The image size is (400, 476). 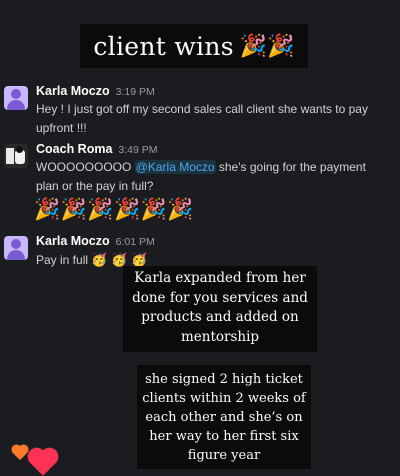 What do you see at coordinates (95, 91) in the screenshot?
I see `author-name: Karla Moczo 3:19 PM` at bounding box center [95, 91].